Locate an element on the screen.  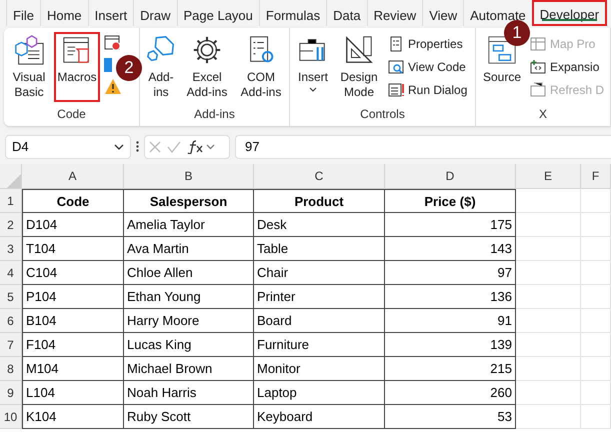
table-cell: 97 is located at coordinates (450, 273).